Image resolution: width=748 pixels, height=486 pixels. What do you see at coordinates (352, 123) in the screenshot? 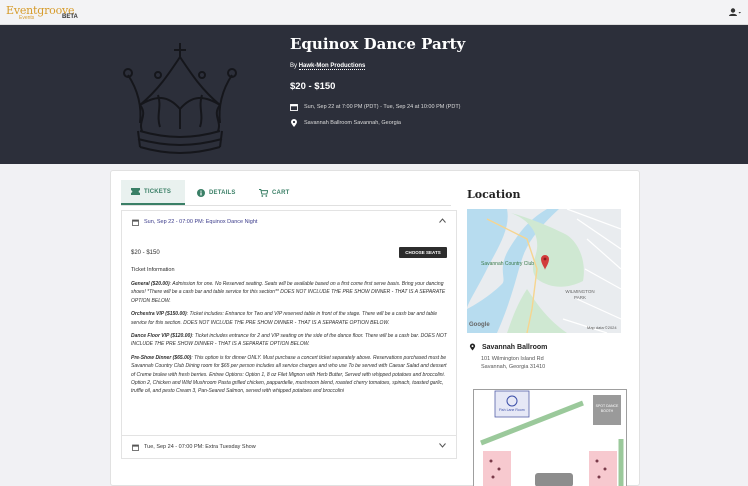
I see `event-venue-text: Savannah Ballroom Savannah, Georgia` at bounding box center [352, 123].